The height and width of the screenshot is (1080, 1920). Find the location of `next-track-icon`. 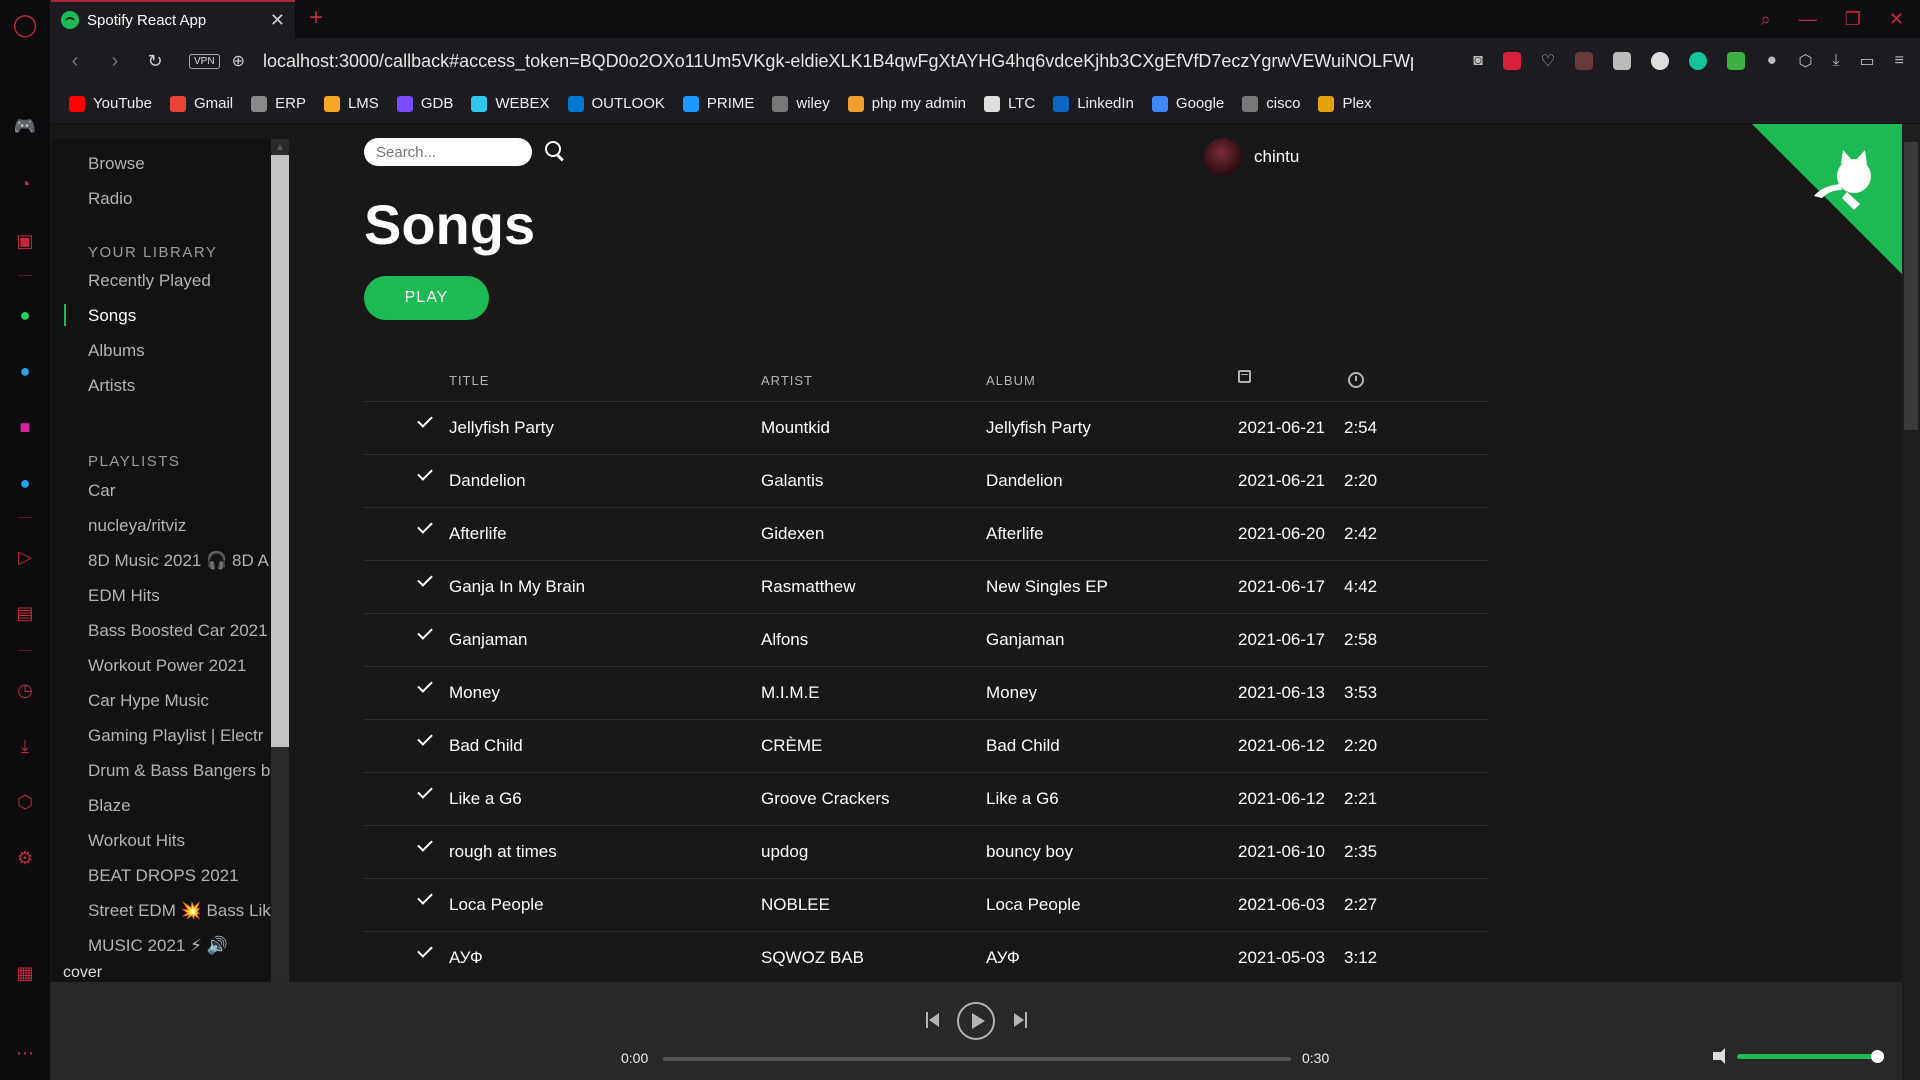

next-track-icon is located at coordinates (1020, 1020).